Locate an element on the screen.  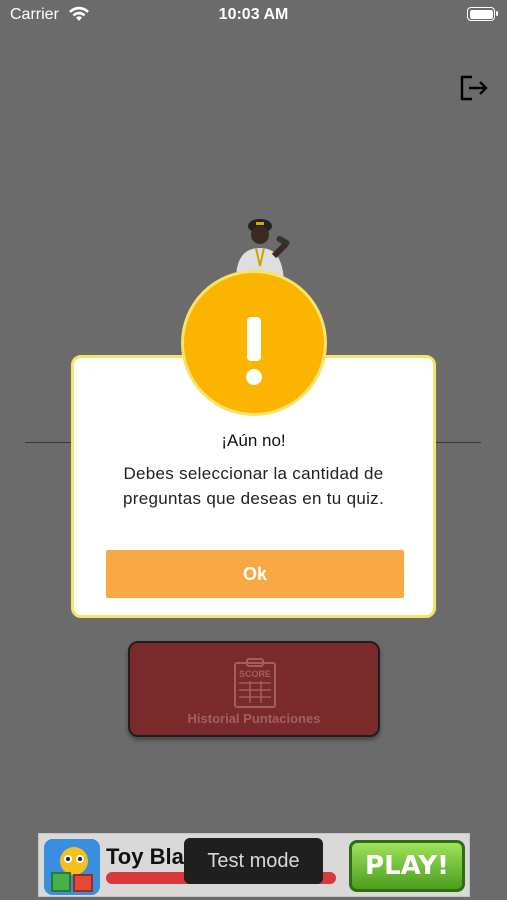
history-scores-button: SCORE Historial Puntaciones is located at coordinates (254, 689).